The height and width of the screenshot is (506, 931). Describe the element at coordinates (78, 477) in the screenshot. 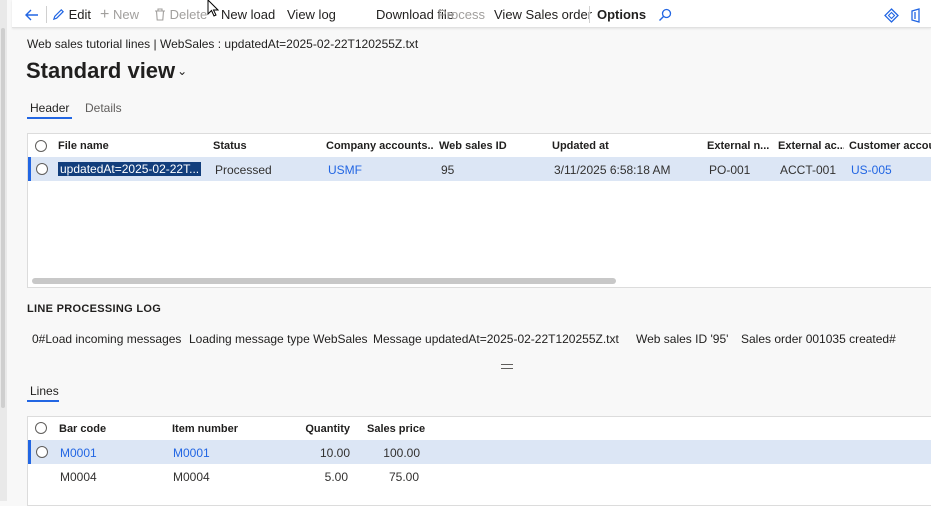

I see `bar-code-cell: M0004` at that location.